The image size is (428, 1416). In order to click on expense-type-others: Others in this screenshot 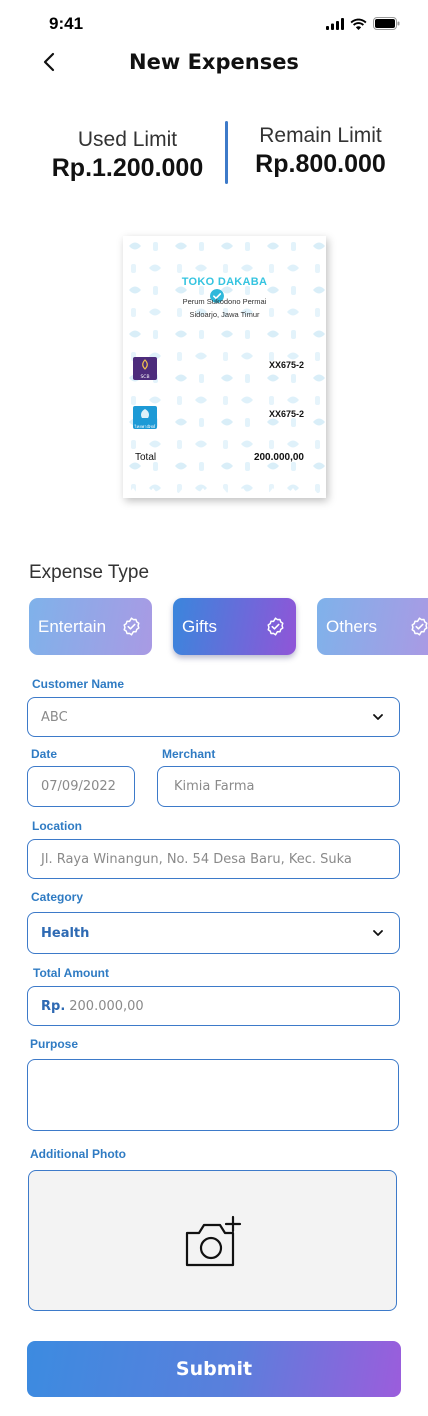, I will do `click(372, 626)`.